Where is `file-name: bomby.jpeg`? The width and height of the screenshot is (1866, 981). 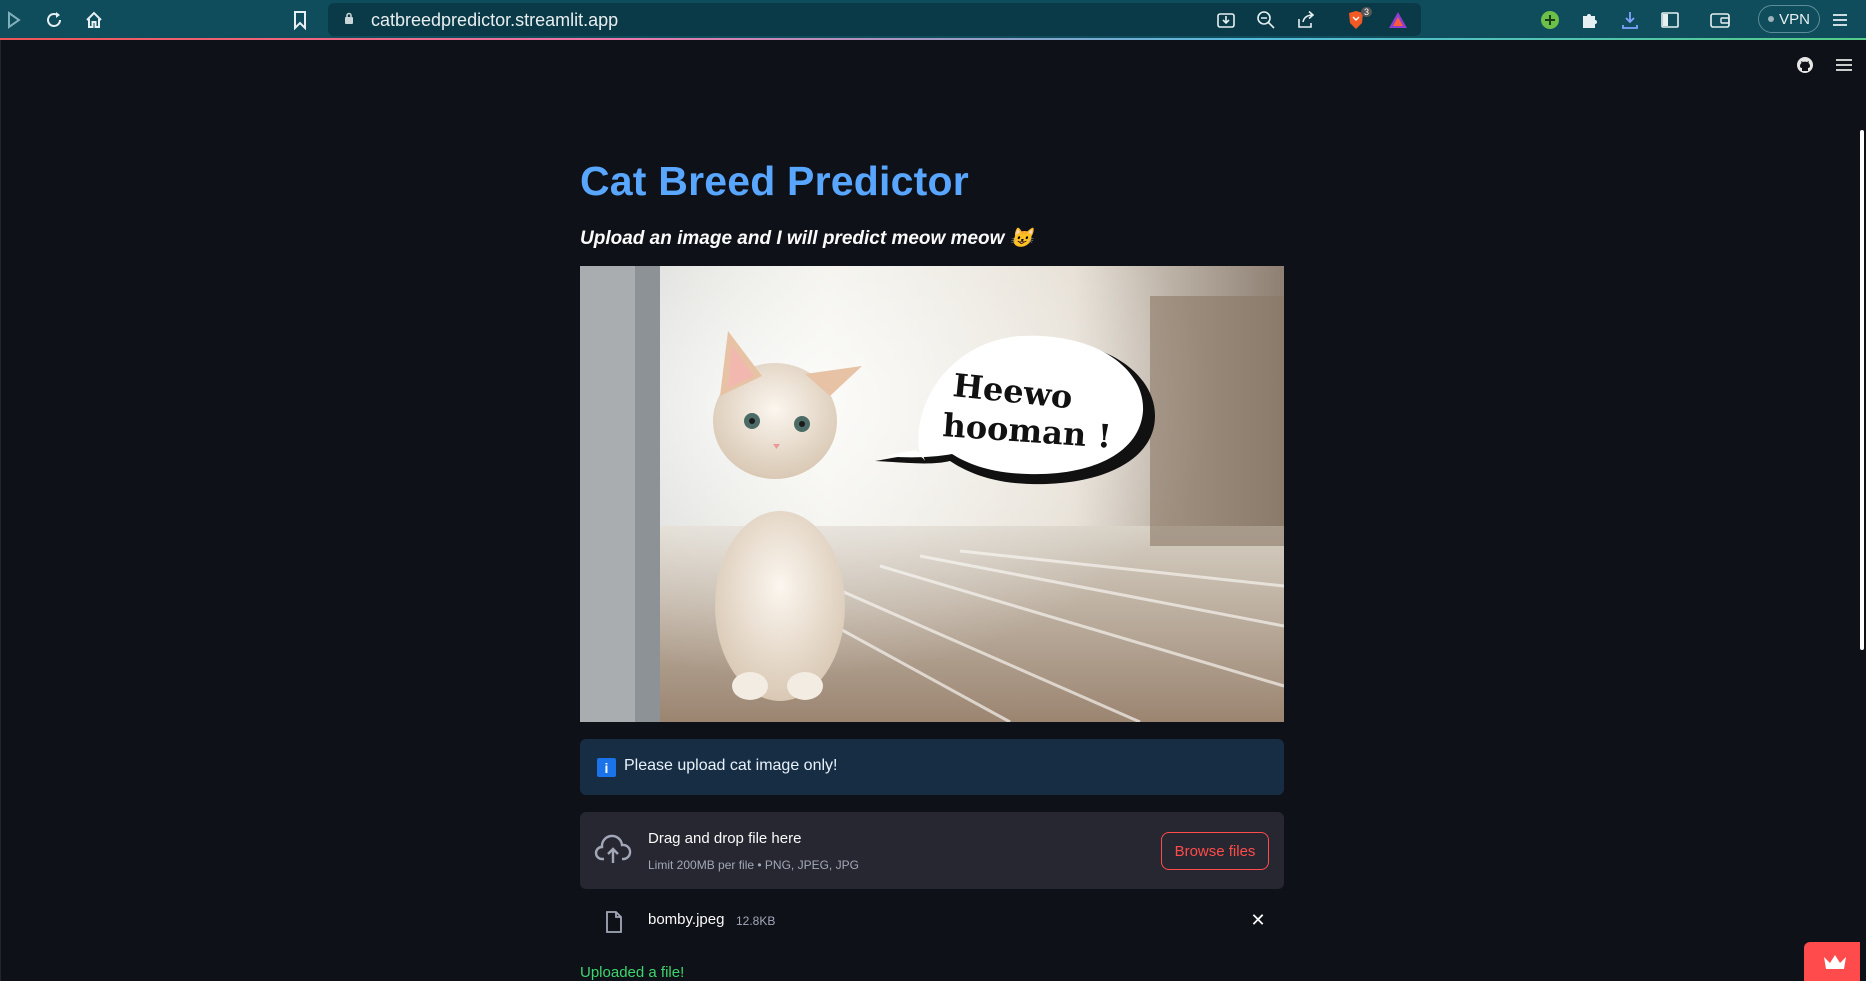 file-name: bomby.jpeg is located at coordinates (686, 919).